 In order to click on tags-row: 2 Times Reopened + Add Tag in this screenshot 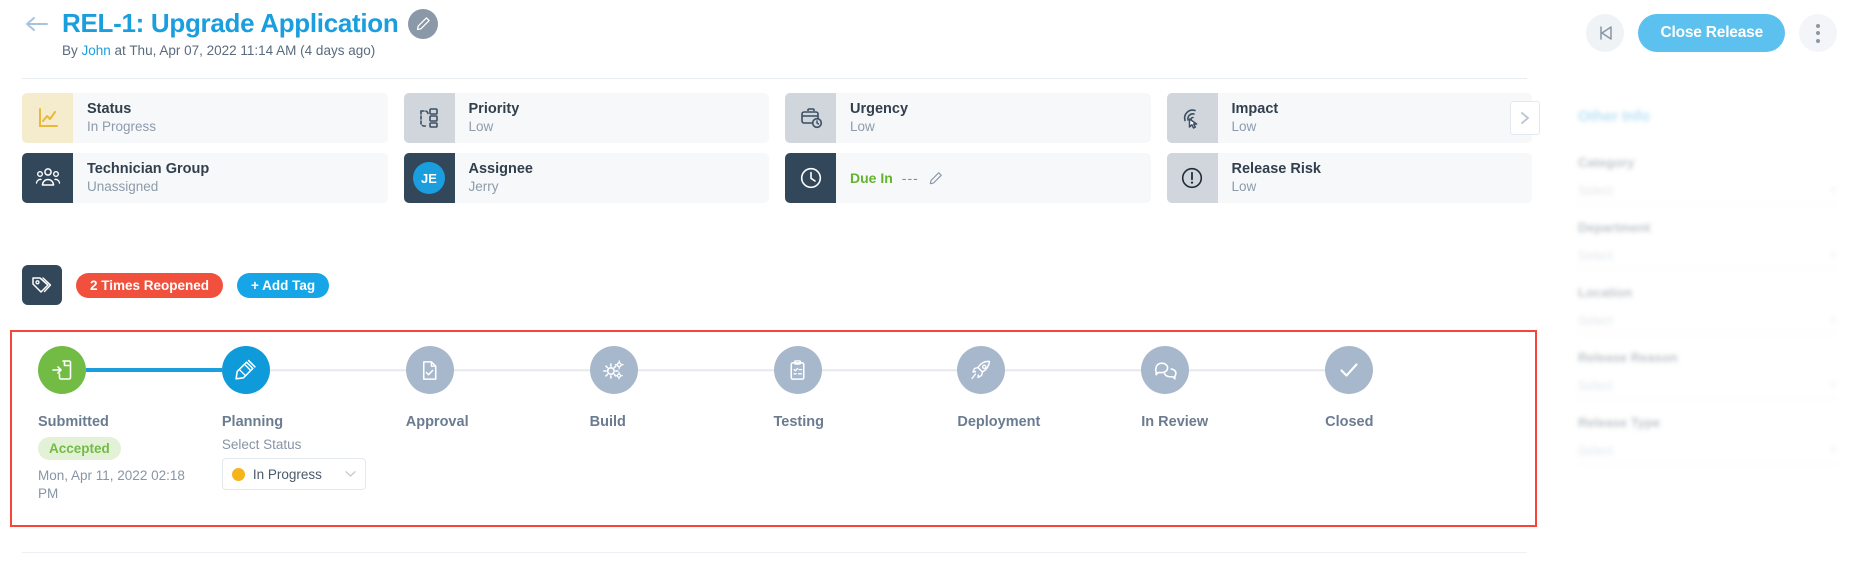, I will do `click(176, 285)`.